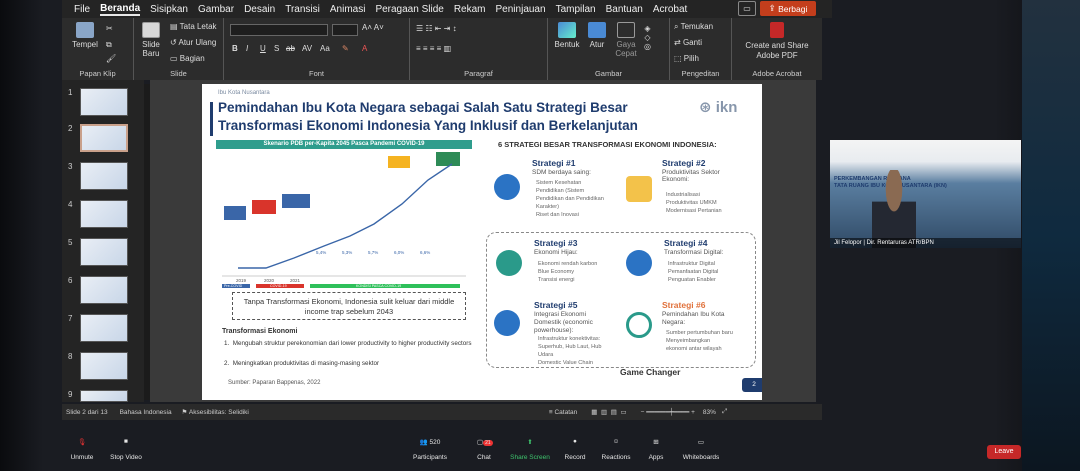  What do you see at coordinates (325, 48) in the screenshot?
I see `change-case-button: Aa` at bounding box center [325, 48].